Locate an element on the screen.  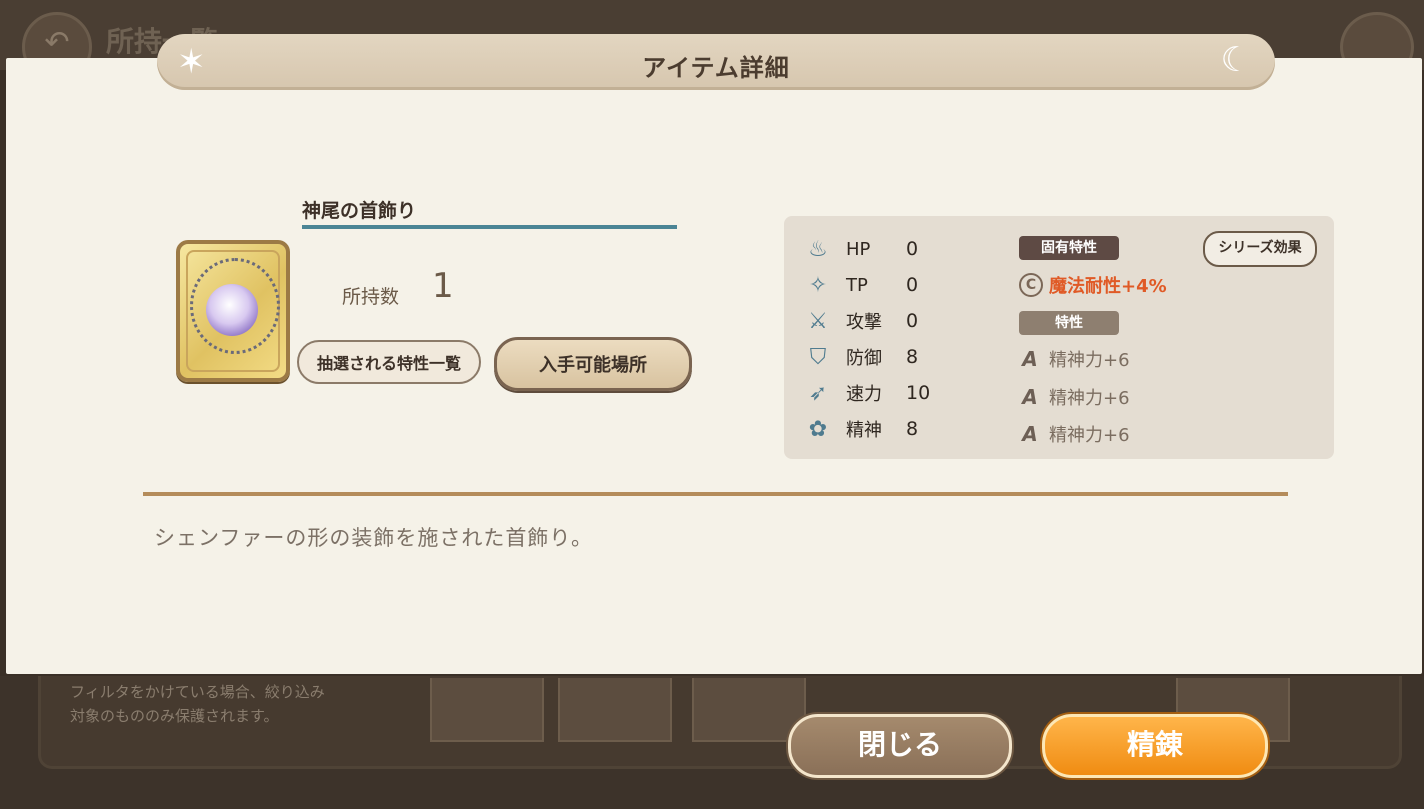
series-effect-button: シリーズ効果 is located at coordinates (1260, 249).